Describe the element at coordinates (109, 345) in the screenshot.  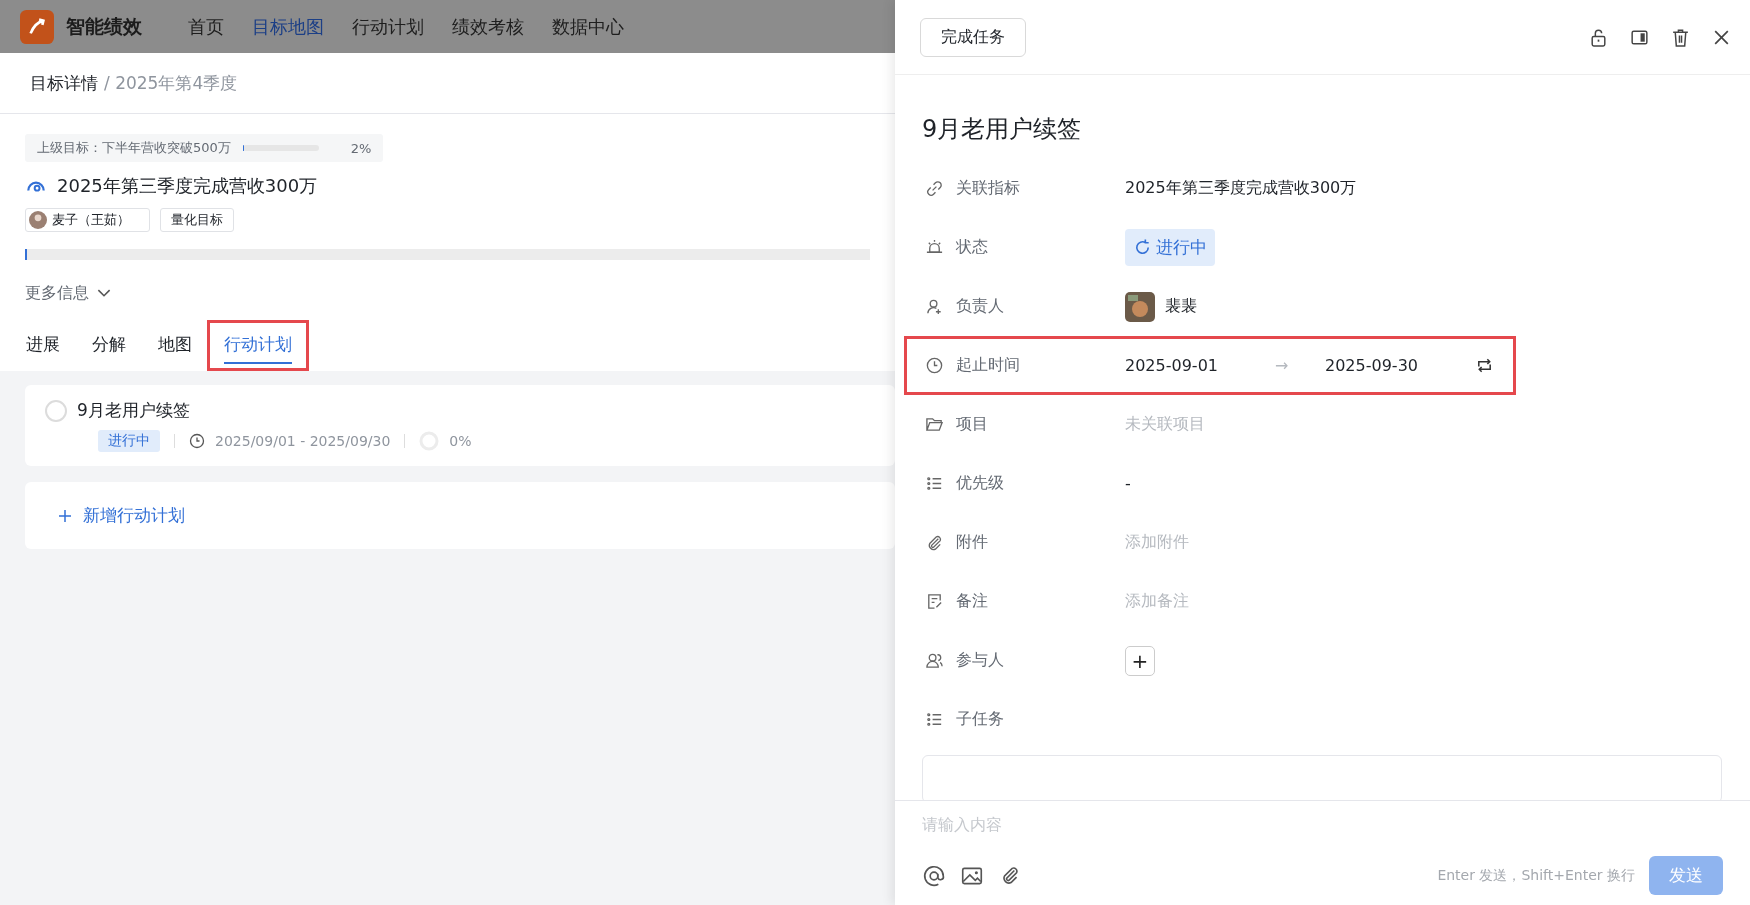
I see `tab: 分解` at that location.